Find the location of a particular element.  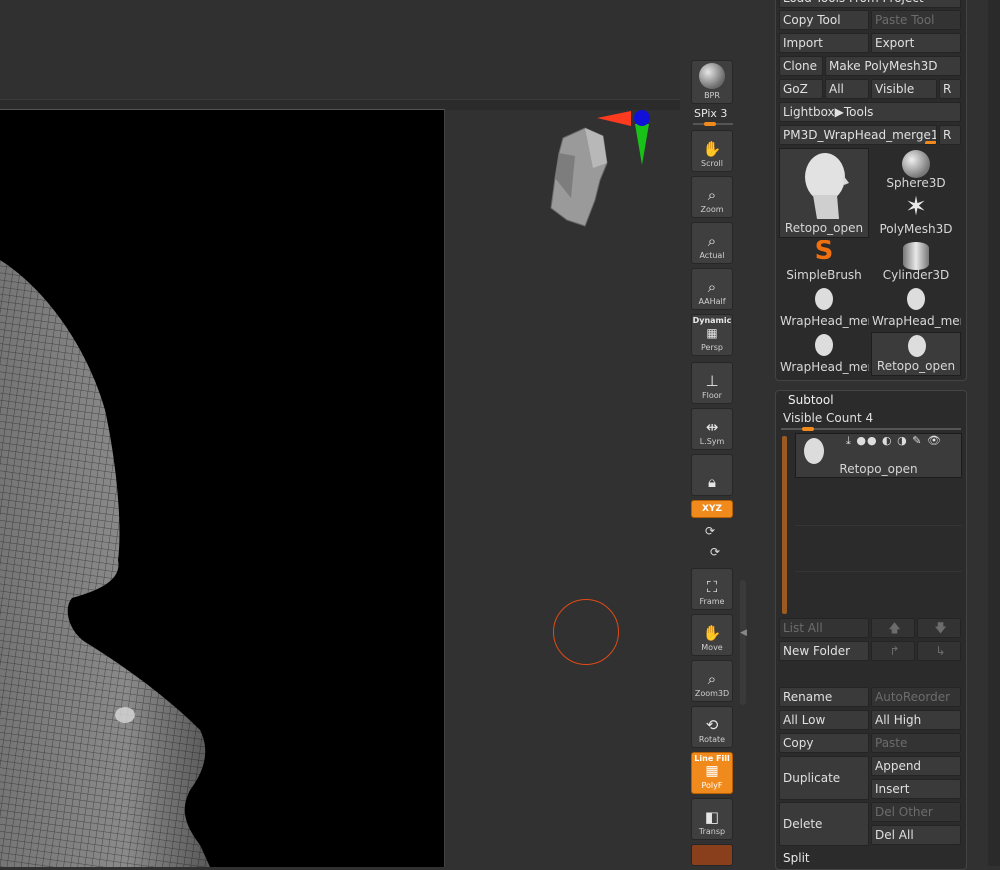

import-button: Import is located at coordinates (824, 43).